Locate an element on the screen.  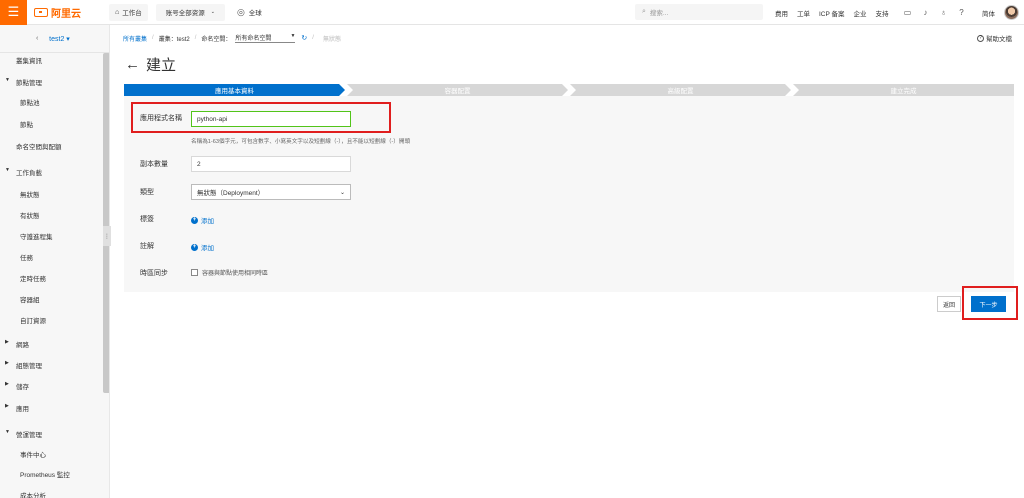
annotations-label: 註解 is located at coordinates (147, 246).